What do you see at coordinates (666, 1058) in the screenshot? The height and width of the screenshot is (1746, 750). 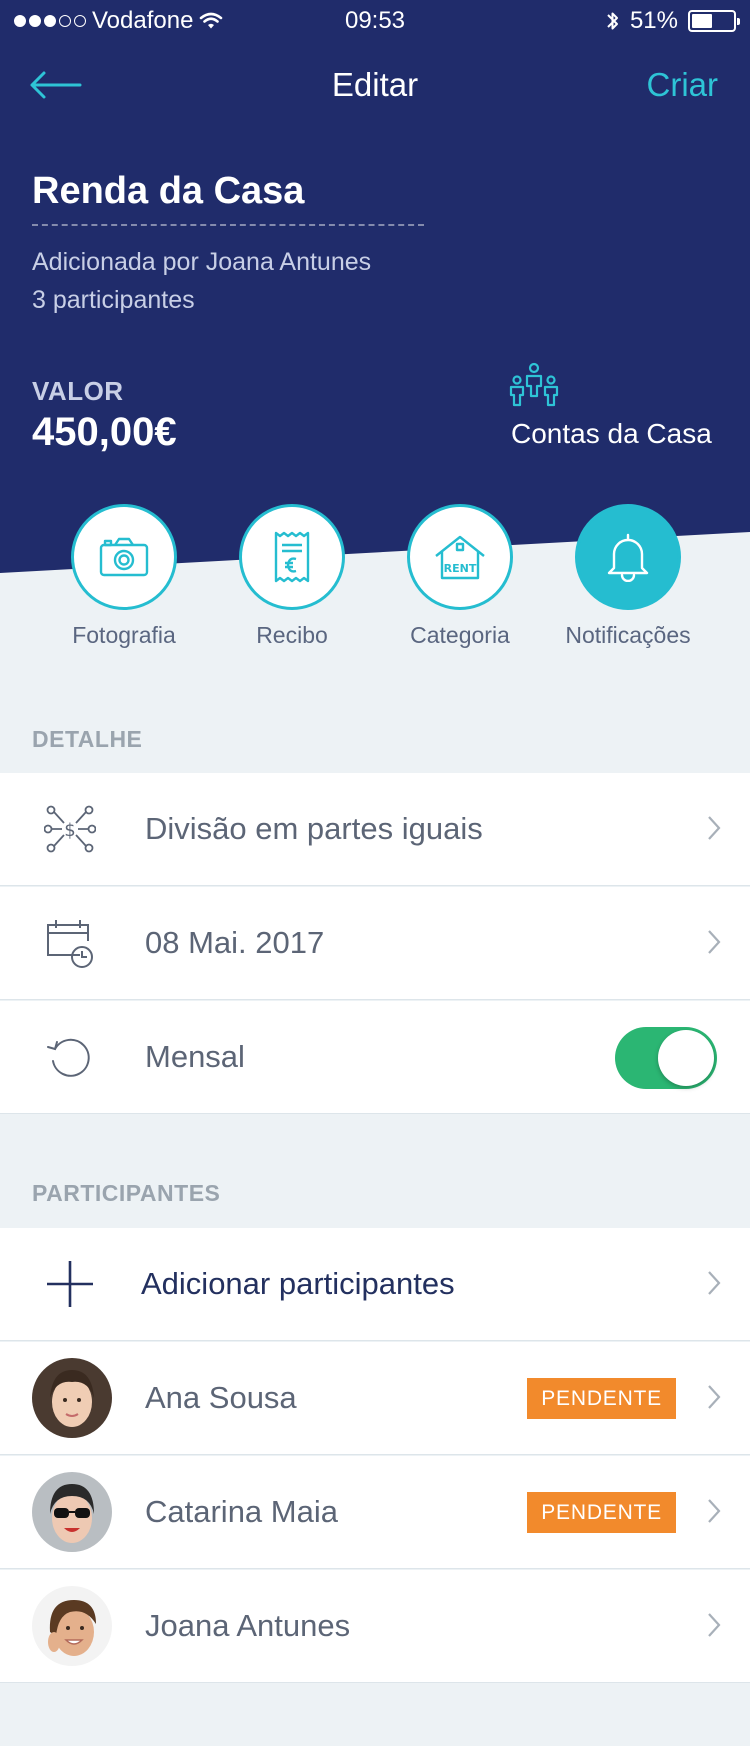 I see `recurrence-toggle` at bounding box center [666, 1058].